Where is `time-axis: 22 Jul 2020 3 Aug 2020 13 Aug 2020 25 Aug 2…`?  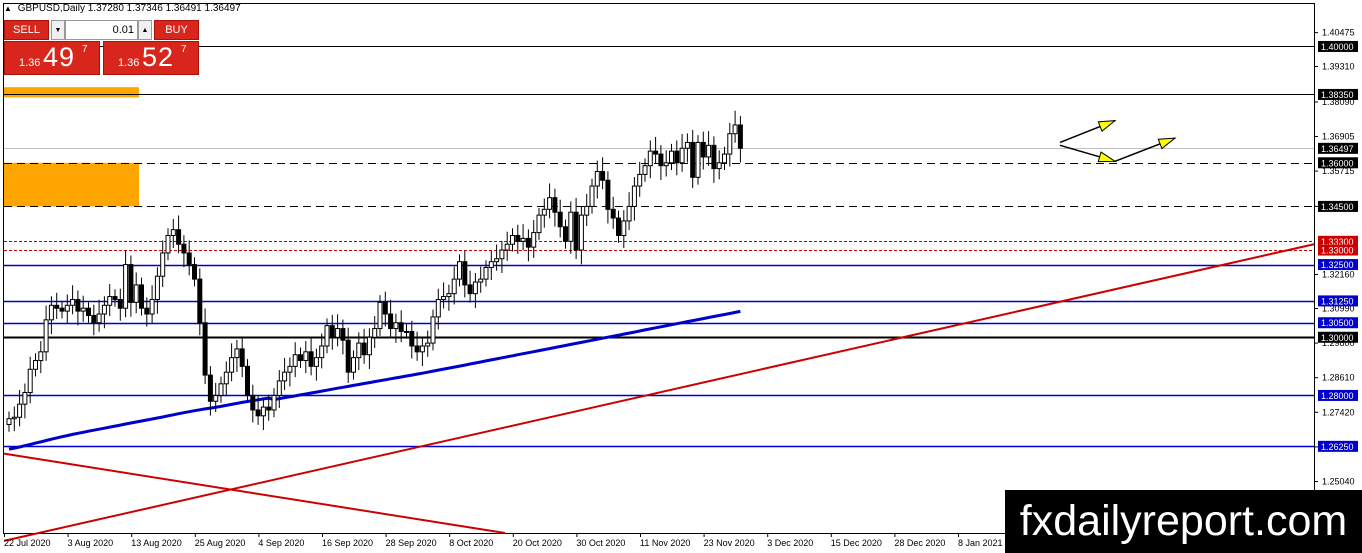
time-axis: 22 Jul 2020 3 Aug 2020 13 Aug 2020 25 Aug 2… is located at coordinates (503, 540).